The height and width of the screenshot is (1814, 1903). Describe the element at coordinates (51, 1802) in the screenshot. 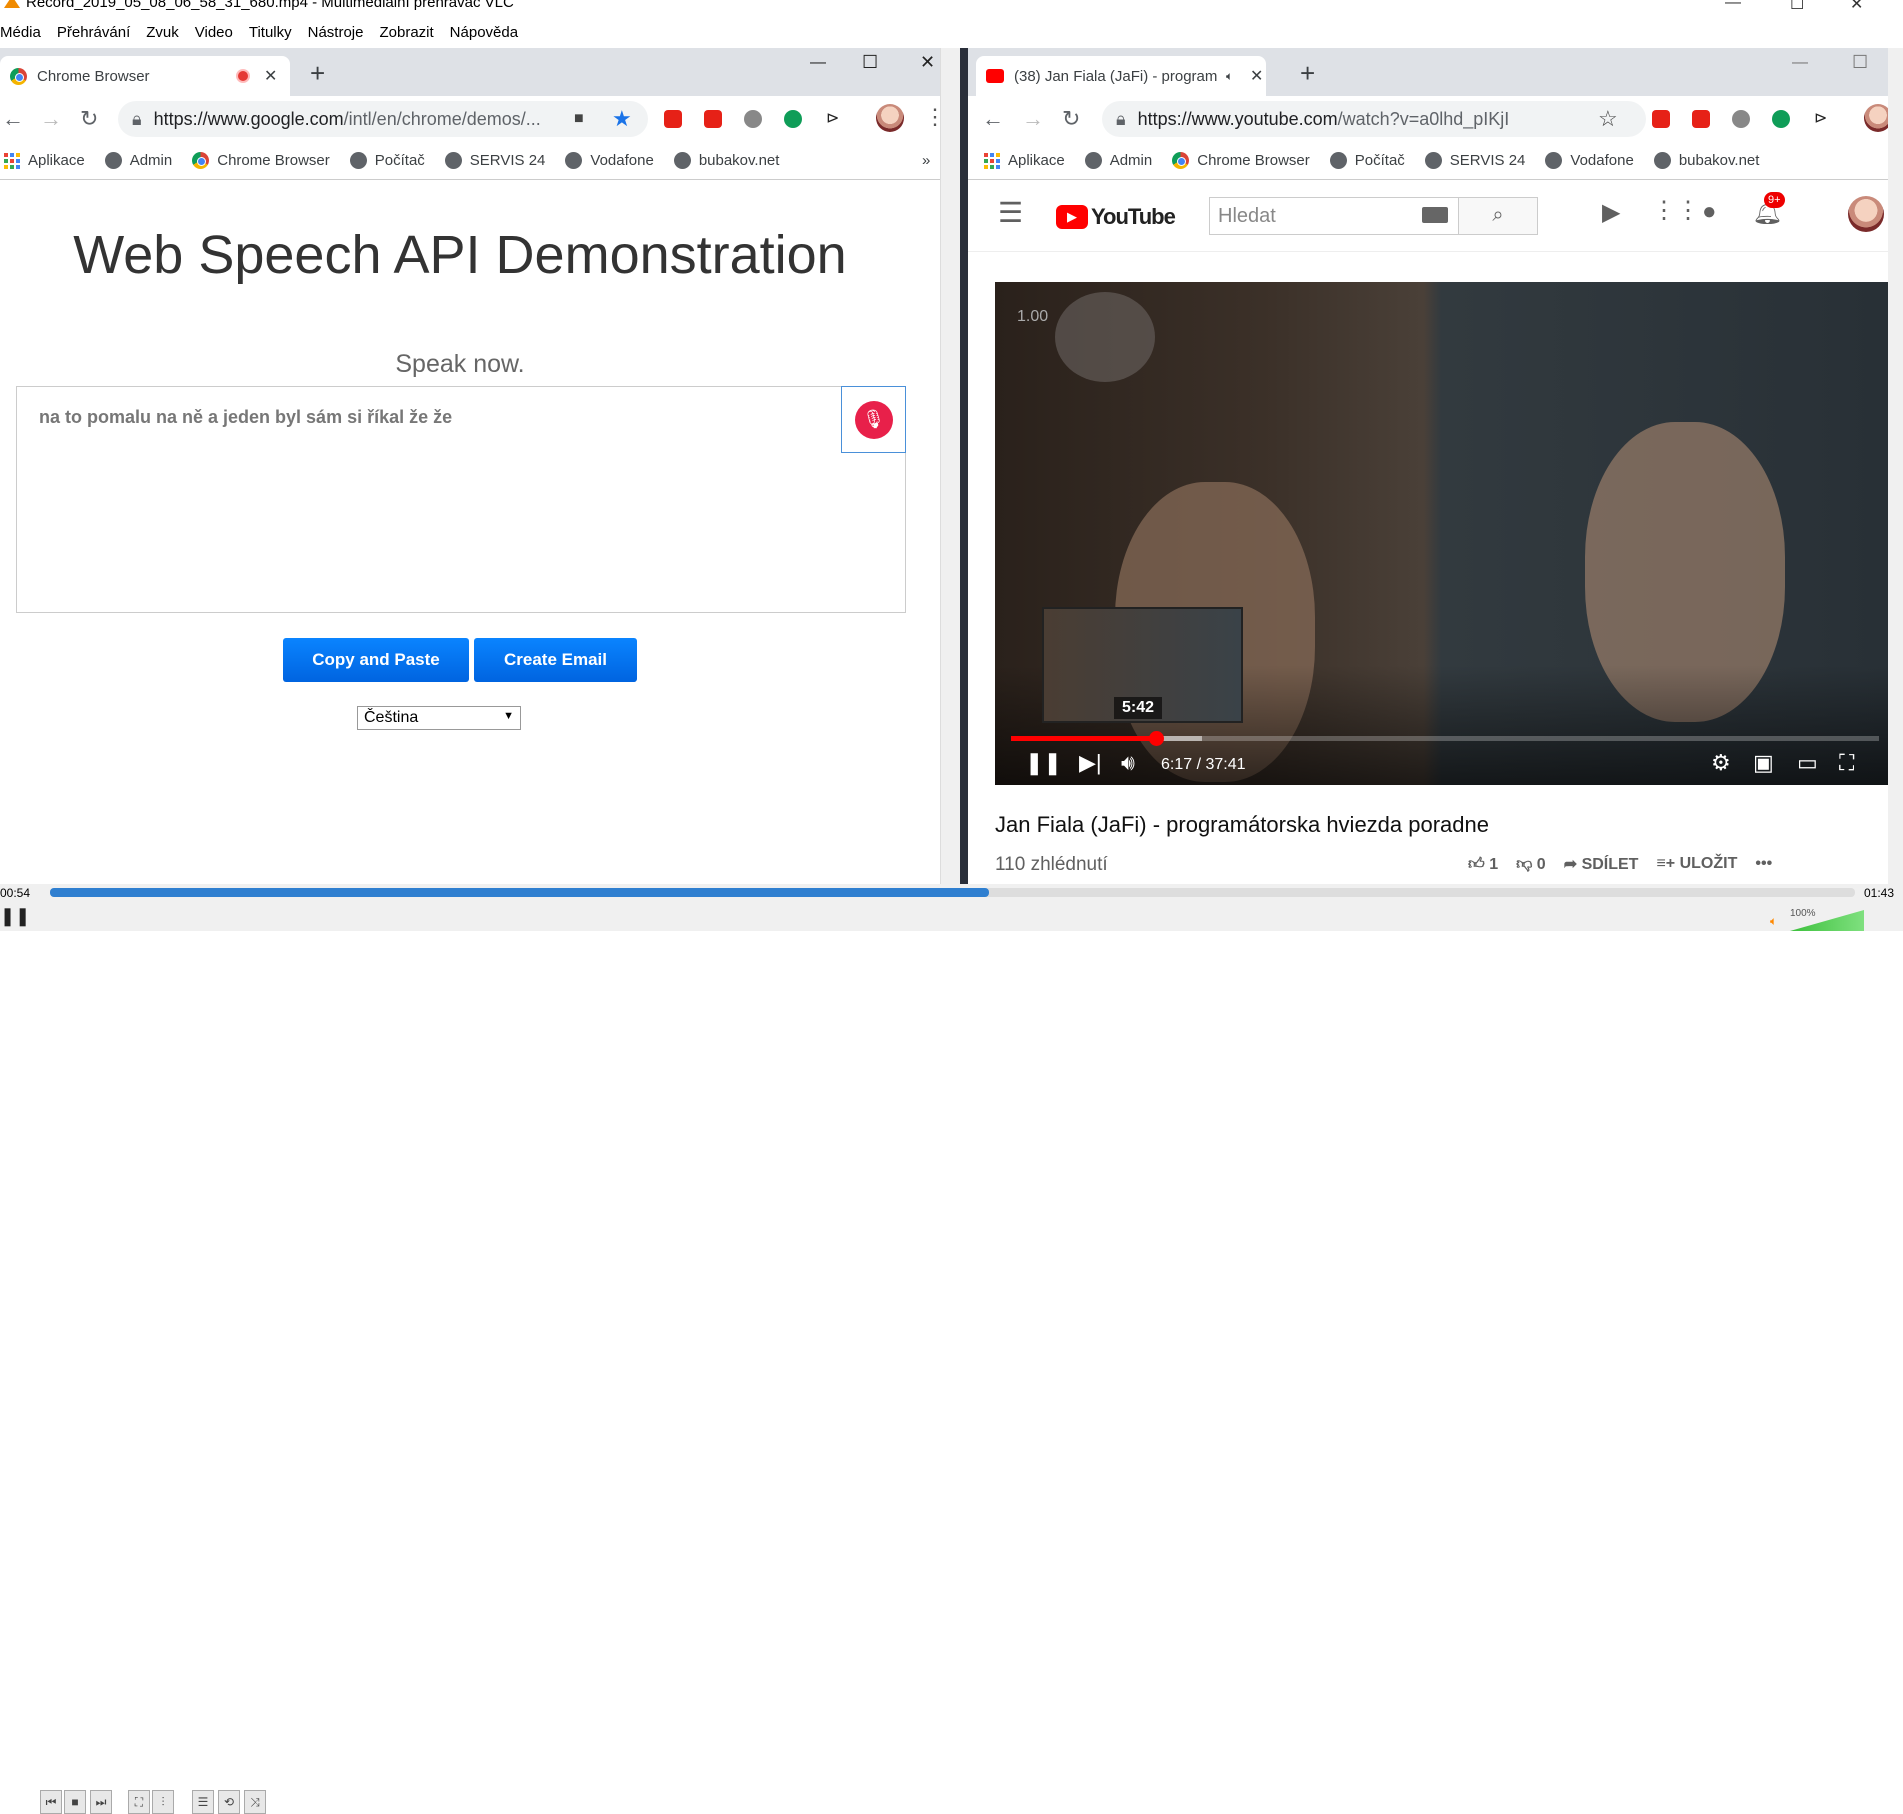

I see `vlc-previous-button: ⏮` at that location.